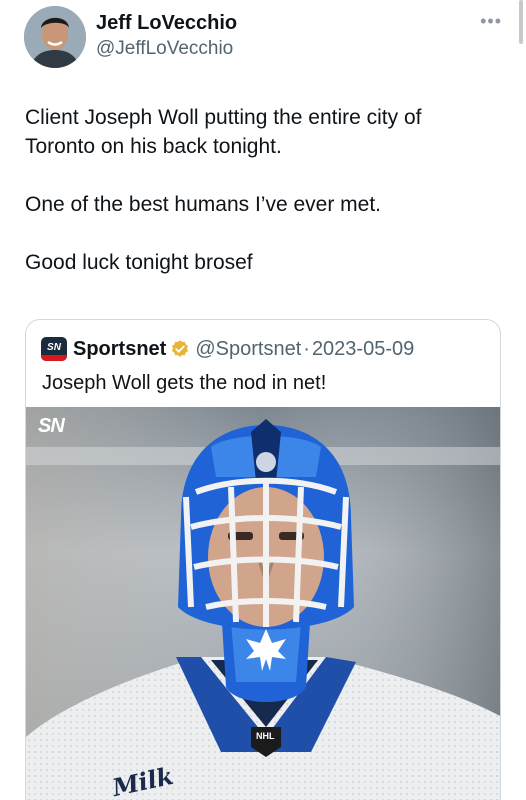 The width and height of the screenshot is (526, 800). Describe the element at coordinates (491, 21) in the screenshot. I see `more-options-icon: •••` at that location.